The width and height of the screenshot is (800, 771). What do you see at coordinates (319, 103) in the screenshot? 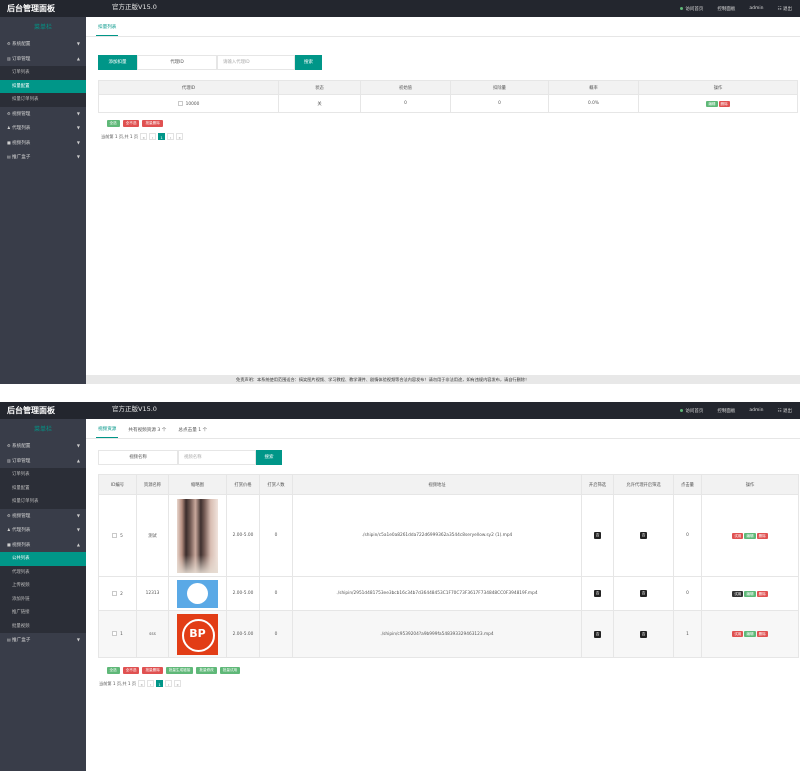
I see `cell-status: 关` at bounding box center [319, 103].